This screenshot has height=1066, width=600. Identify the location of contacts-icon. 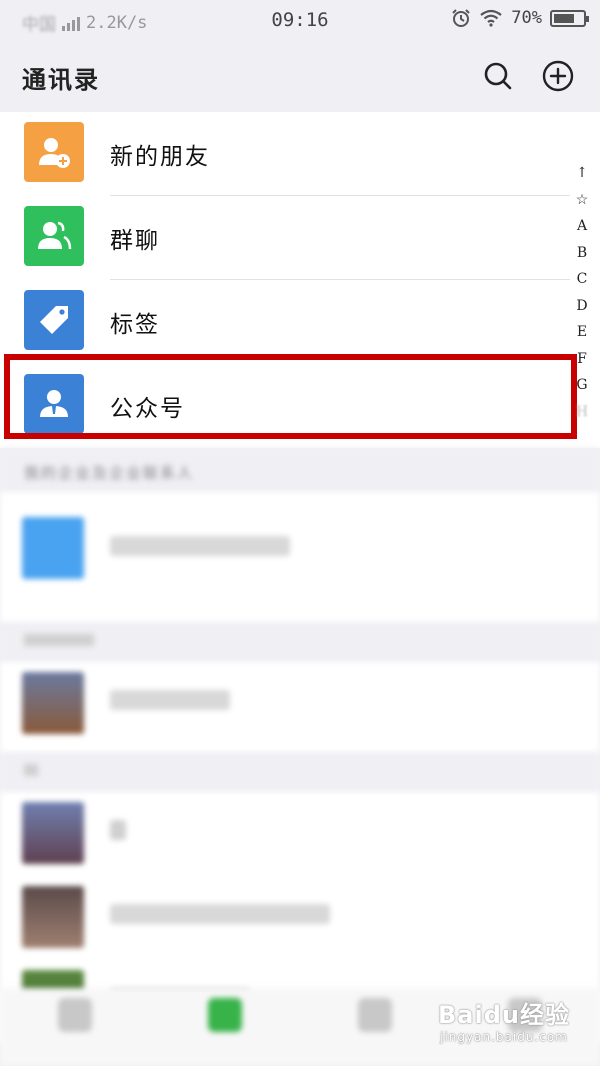
(225, 1015).